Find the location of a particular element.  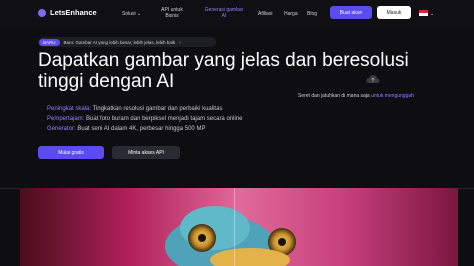

compare-slider-handle is located at coordinates (234, 227).